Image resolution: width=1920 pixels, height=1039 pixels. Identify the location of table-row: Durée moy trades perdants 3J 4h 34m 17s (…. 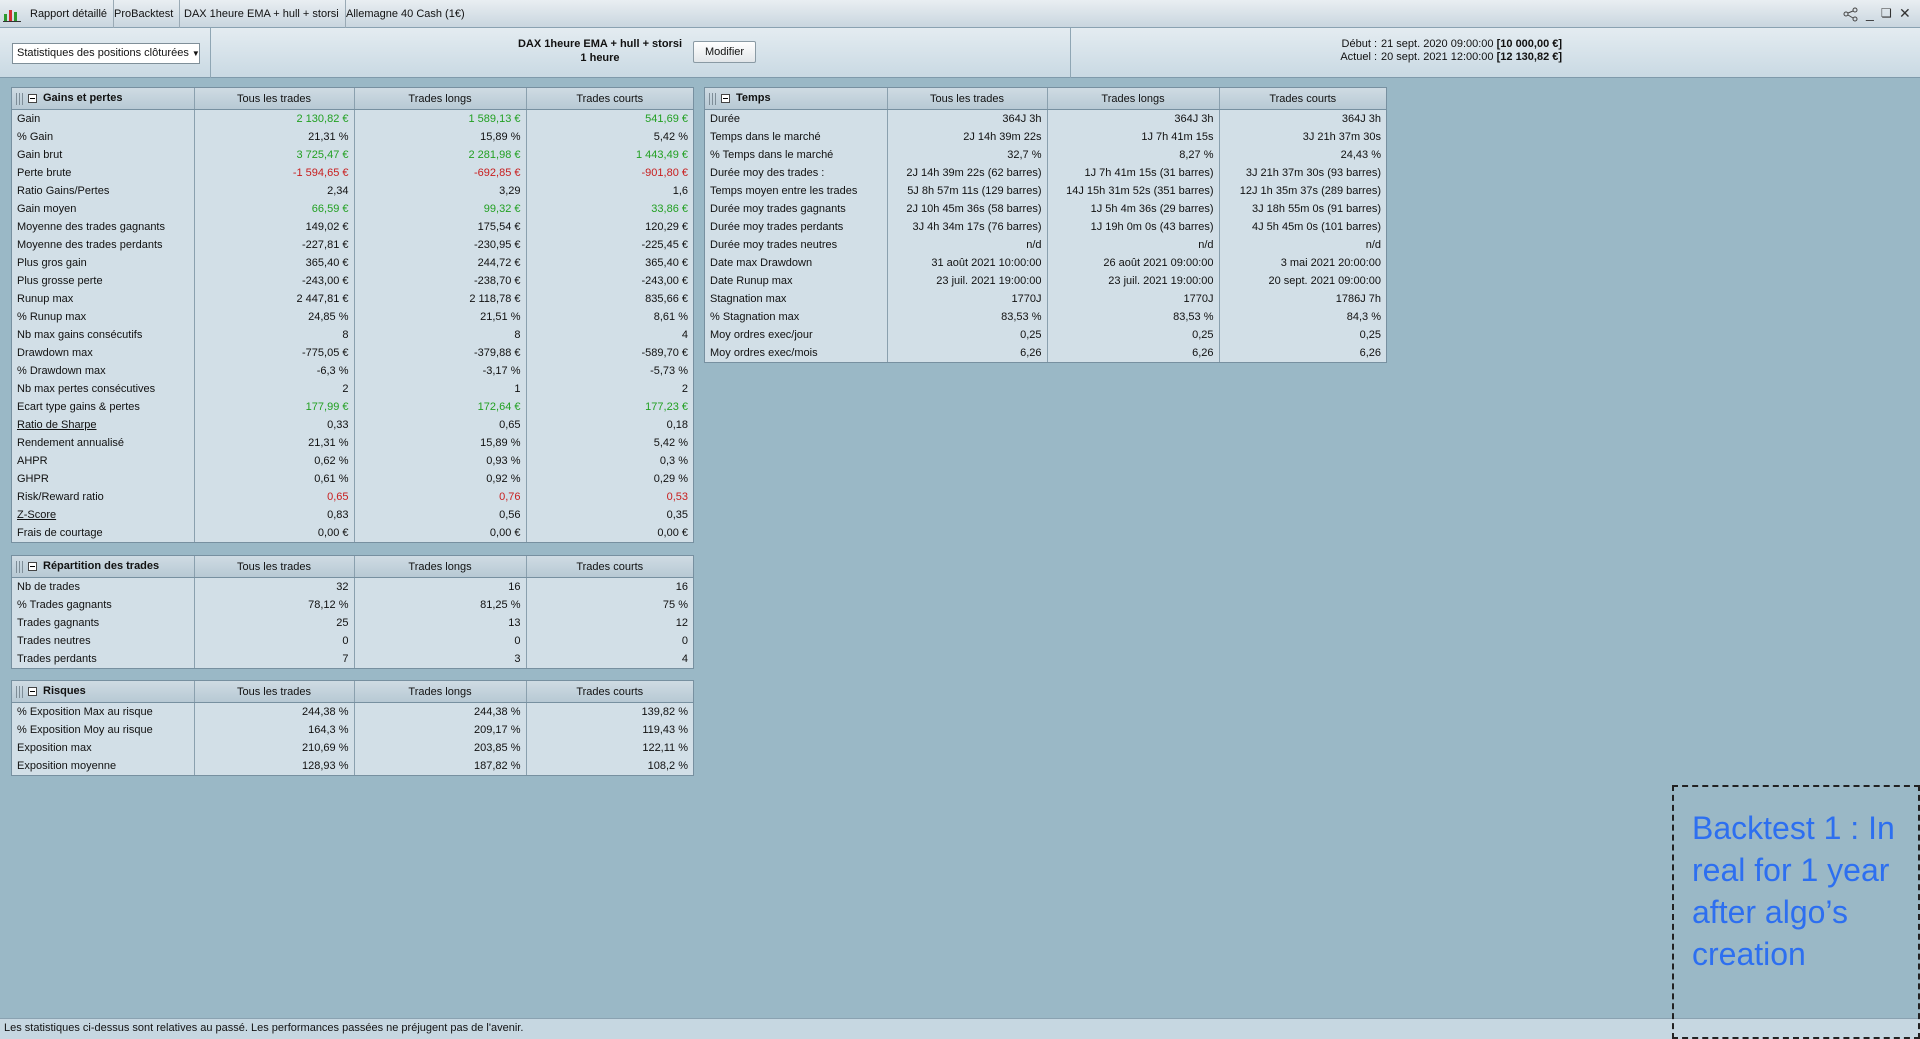
(1045, 227).